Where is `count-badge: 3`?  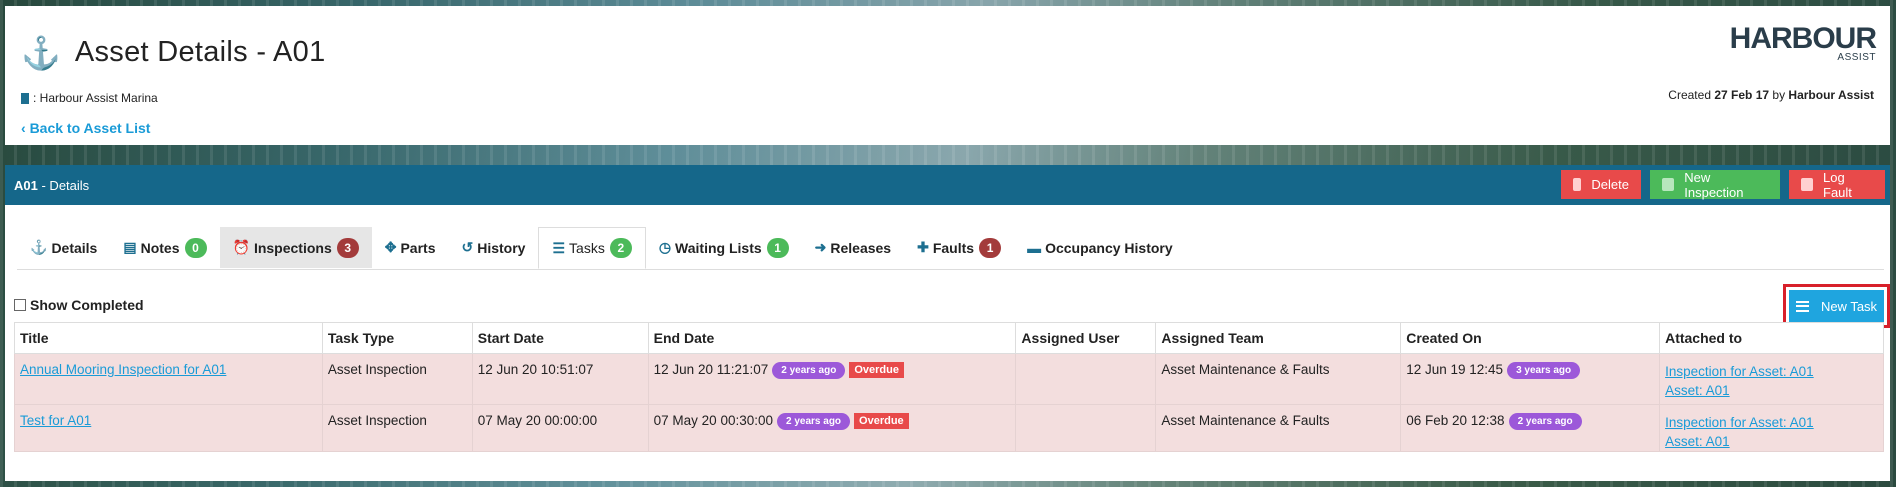
count-badge: 3 is located at coordinates (347, 247).